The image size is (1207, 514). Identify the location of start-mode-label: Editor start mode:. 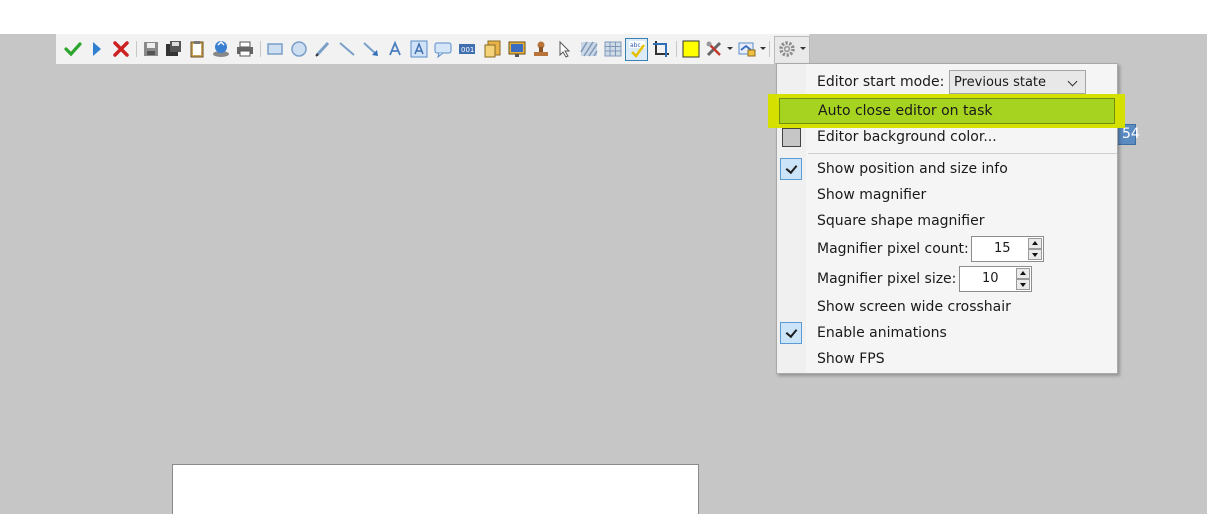
(881, 82).